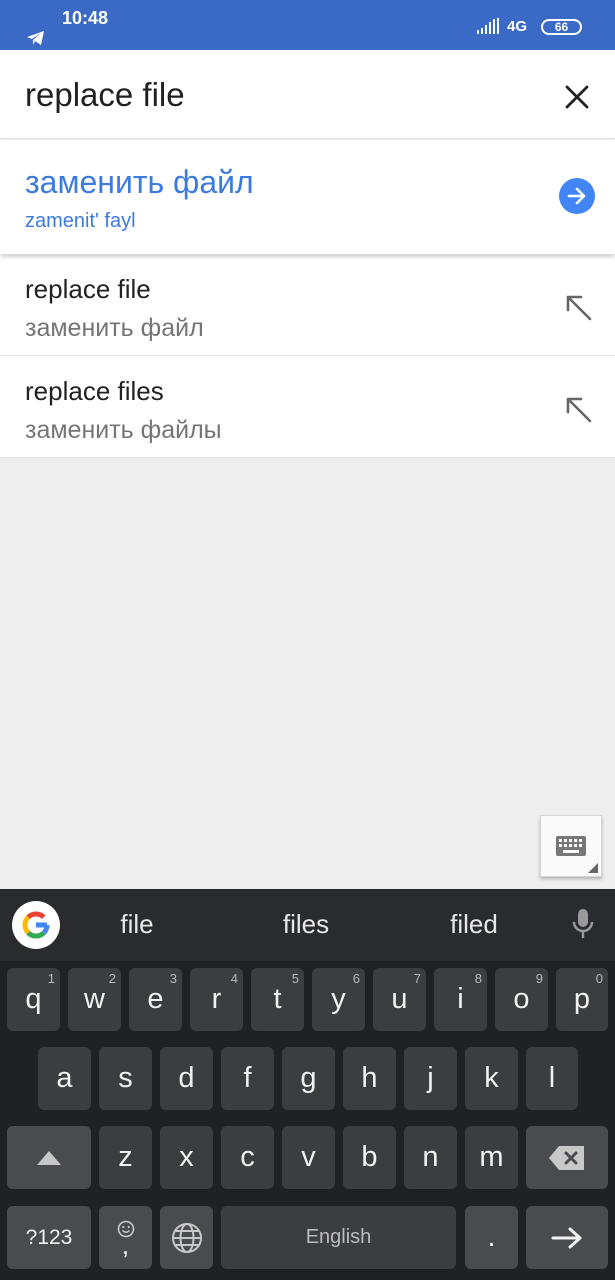 Image resolution: width=615 pixels, height=1280 pixels. I want to click on key-hint: 2, so click(112, 978).